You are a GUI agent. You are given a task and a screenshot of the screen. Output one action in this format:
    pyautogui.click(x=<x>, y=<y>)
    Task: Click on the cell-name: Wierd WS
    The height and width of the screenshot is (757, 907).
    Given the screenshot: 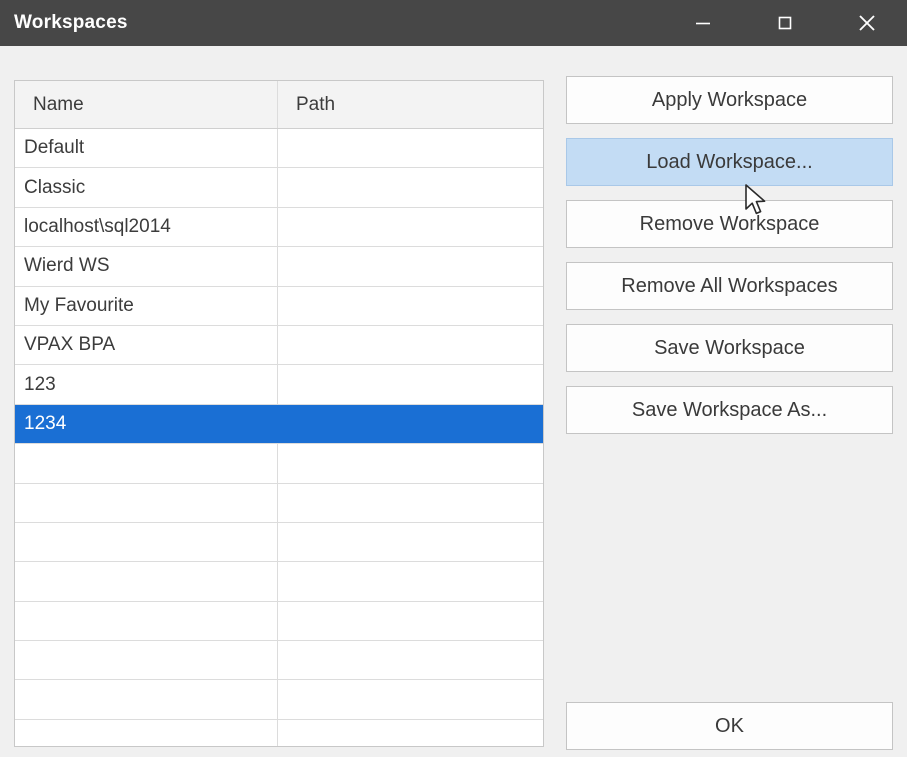 What is the action you would take?
    pyautogui.click(x=146, y=266)
    